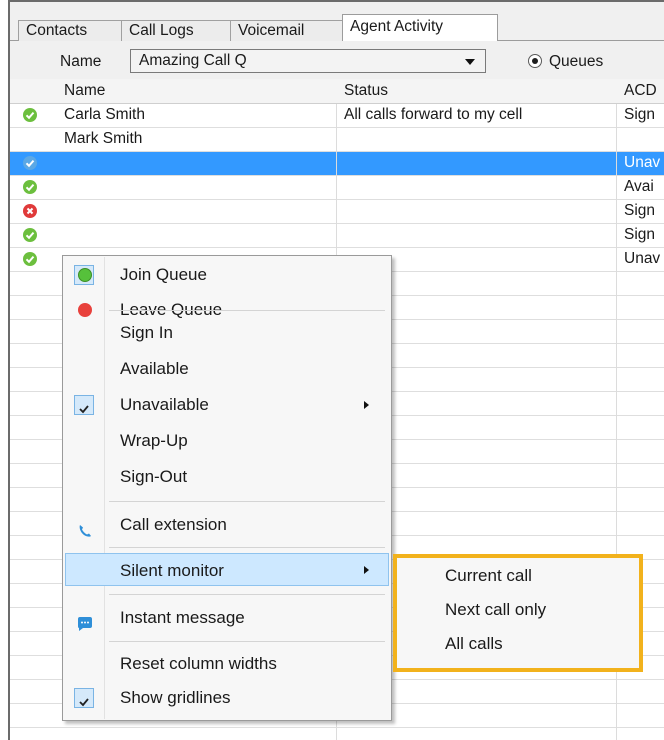 The height and width of the screenshot is (740, 664). Describe the element at coordinates (161, 30) in the screenshot. I see `tab-label: Call Logs` at that location.